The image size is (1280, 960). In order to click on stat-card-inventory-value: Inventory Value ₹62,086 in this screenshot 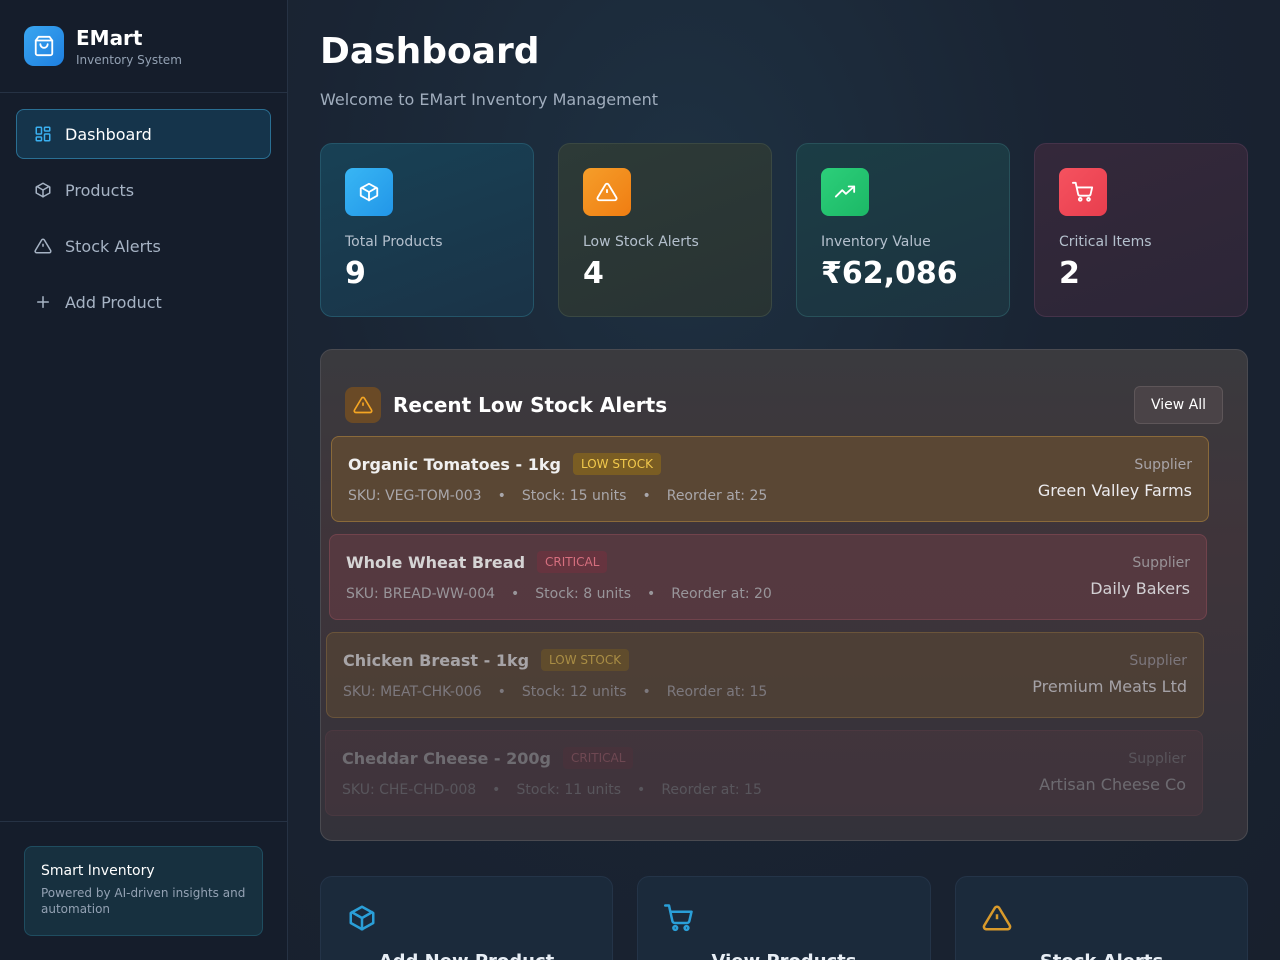, I will do `click(903, 230)`.